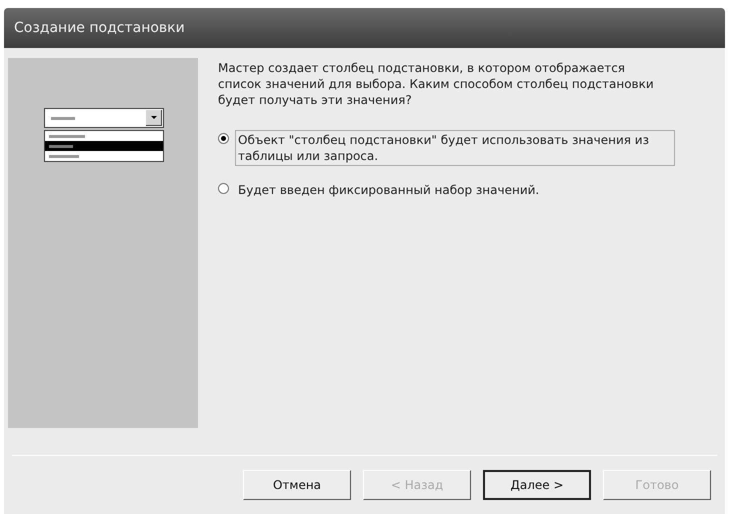 This screenshot has height=514, width=729. Describe the element at coordinates (99, 28) in the screenshot. I see `window-title: Создание подстановки` at that location.